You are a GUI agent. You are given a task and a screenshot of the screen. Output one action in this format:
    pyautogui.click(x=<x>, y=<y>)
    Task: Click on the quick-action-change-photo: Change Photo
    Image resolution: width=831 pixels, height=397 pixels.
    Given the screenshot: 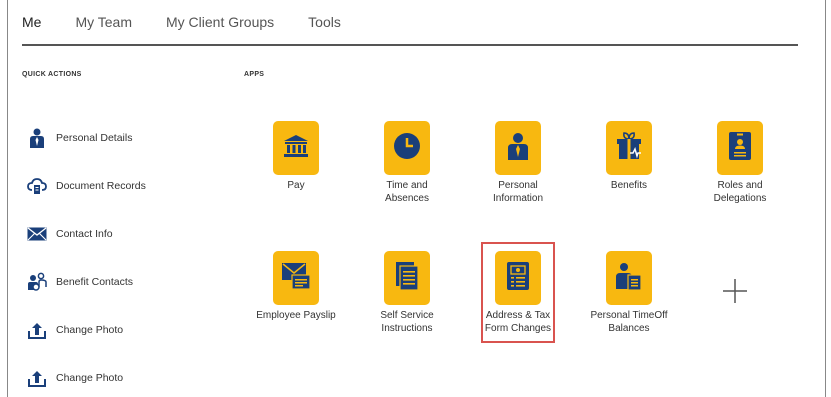 What is the action you would take?
    pyautogui.click(x=86, y=330)
    